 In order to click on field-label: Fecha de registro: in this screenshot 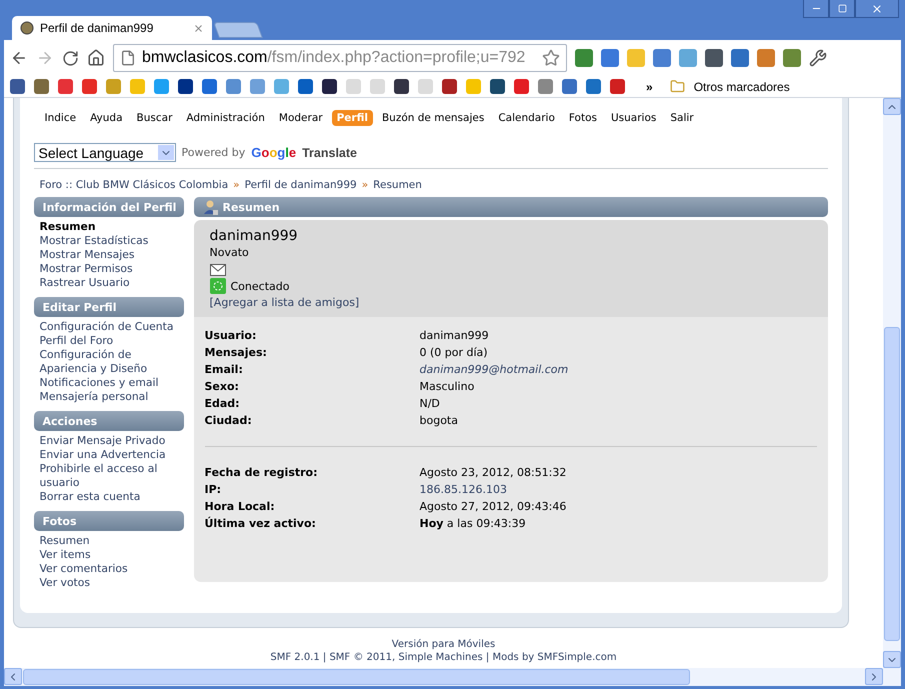, I will do `click(261, 473)`.